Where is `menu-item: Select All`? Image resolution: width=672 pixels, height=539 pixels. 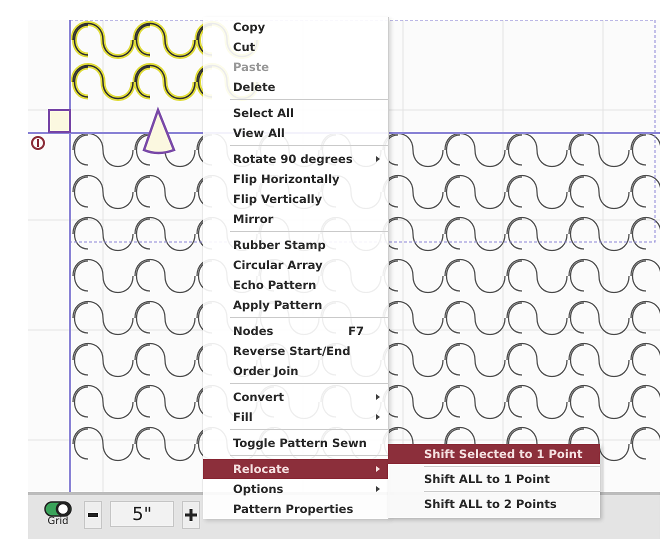 menu-item: Select All is located at coordinates (295, 113).